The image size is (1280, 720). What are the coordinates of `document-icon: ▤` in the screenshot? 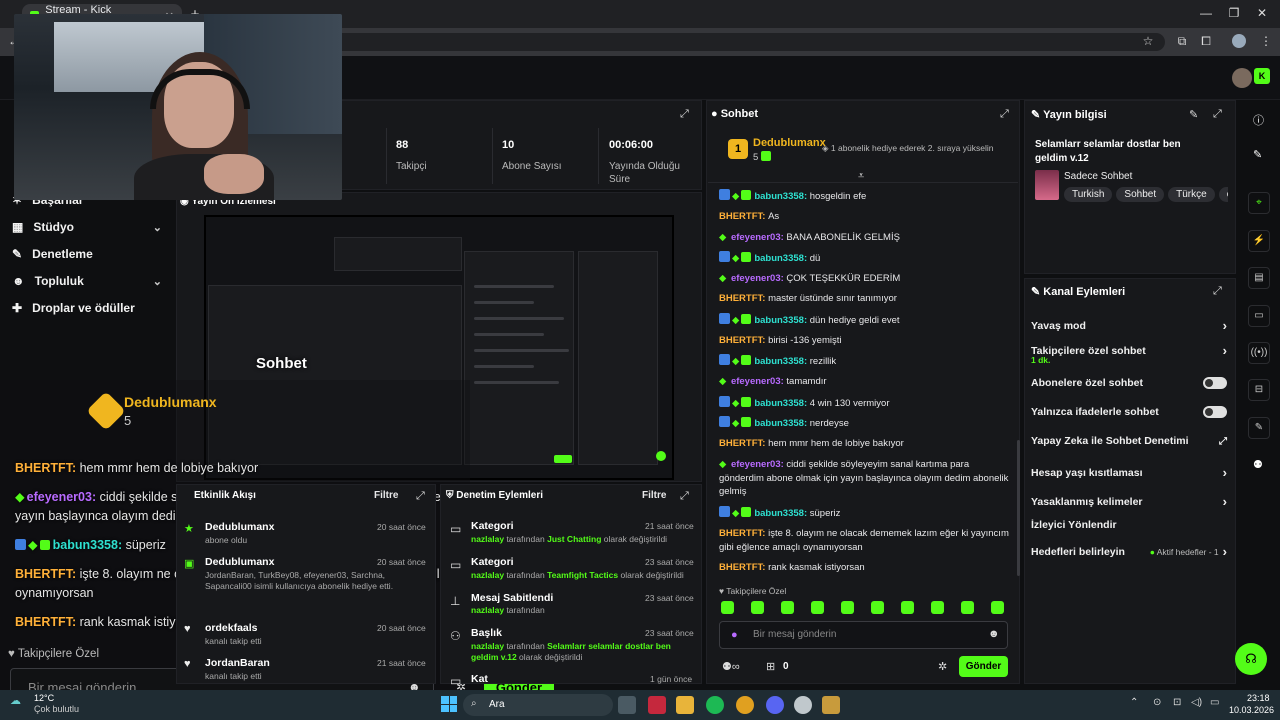 It's located at (1259, 278).